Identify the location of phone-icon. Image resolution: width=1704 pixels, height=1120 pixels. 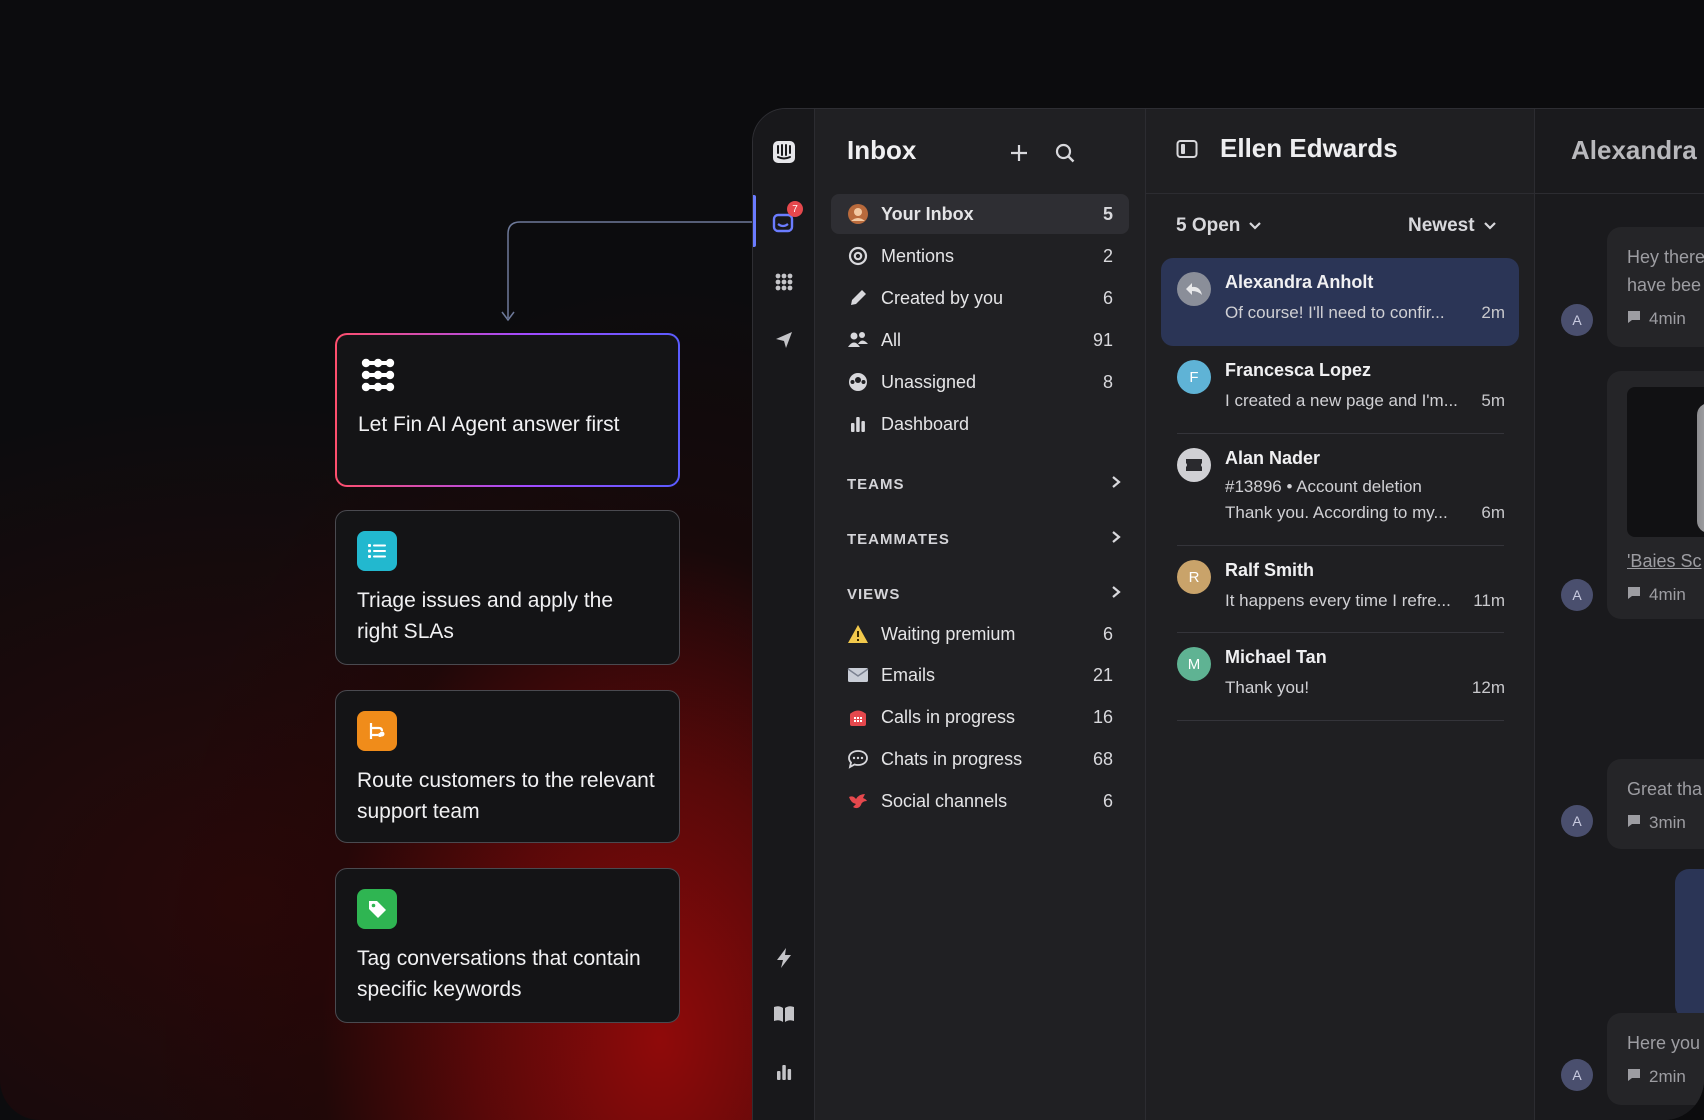
(858, 717).